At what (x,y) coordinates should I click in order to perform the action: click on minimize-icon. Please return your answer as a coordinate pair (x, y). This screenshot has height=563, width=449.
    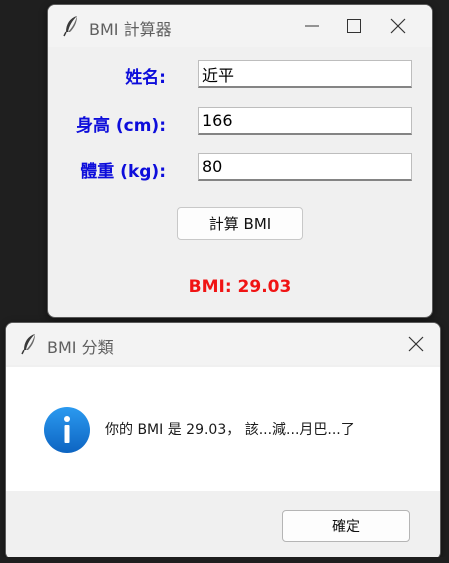
    Looking at the image, I should click on (312, 26).